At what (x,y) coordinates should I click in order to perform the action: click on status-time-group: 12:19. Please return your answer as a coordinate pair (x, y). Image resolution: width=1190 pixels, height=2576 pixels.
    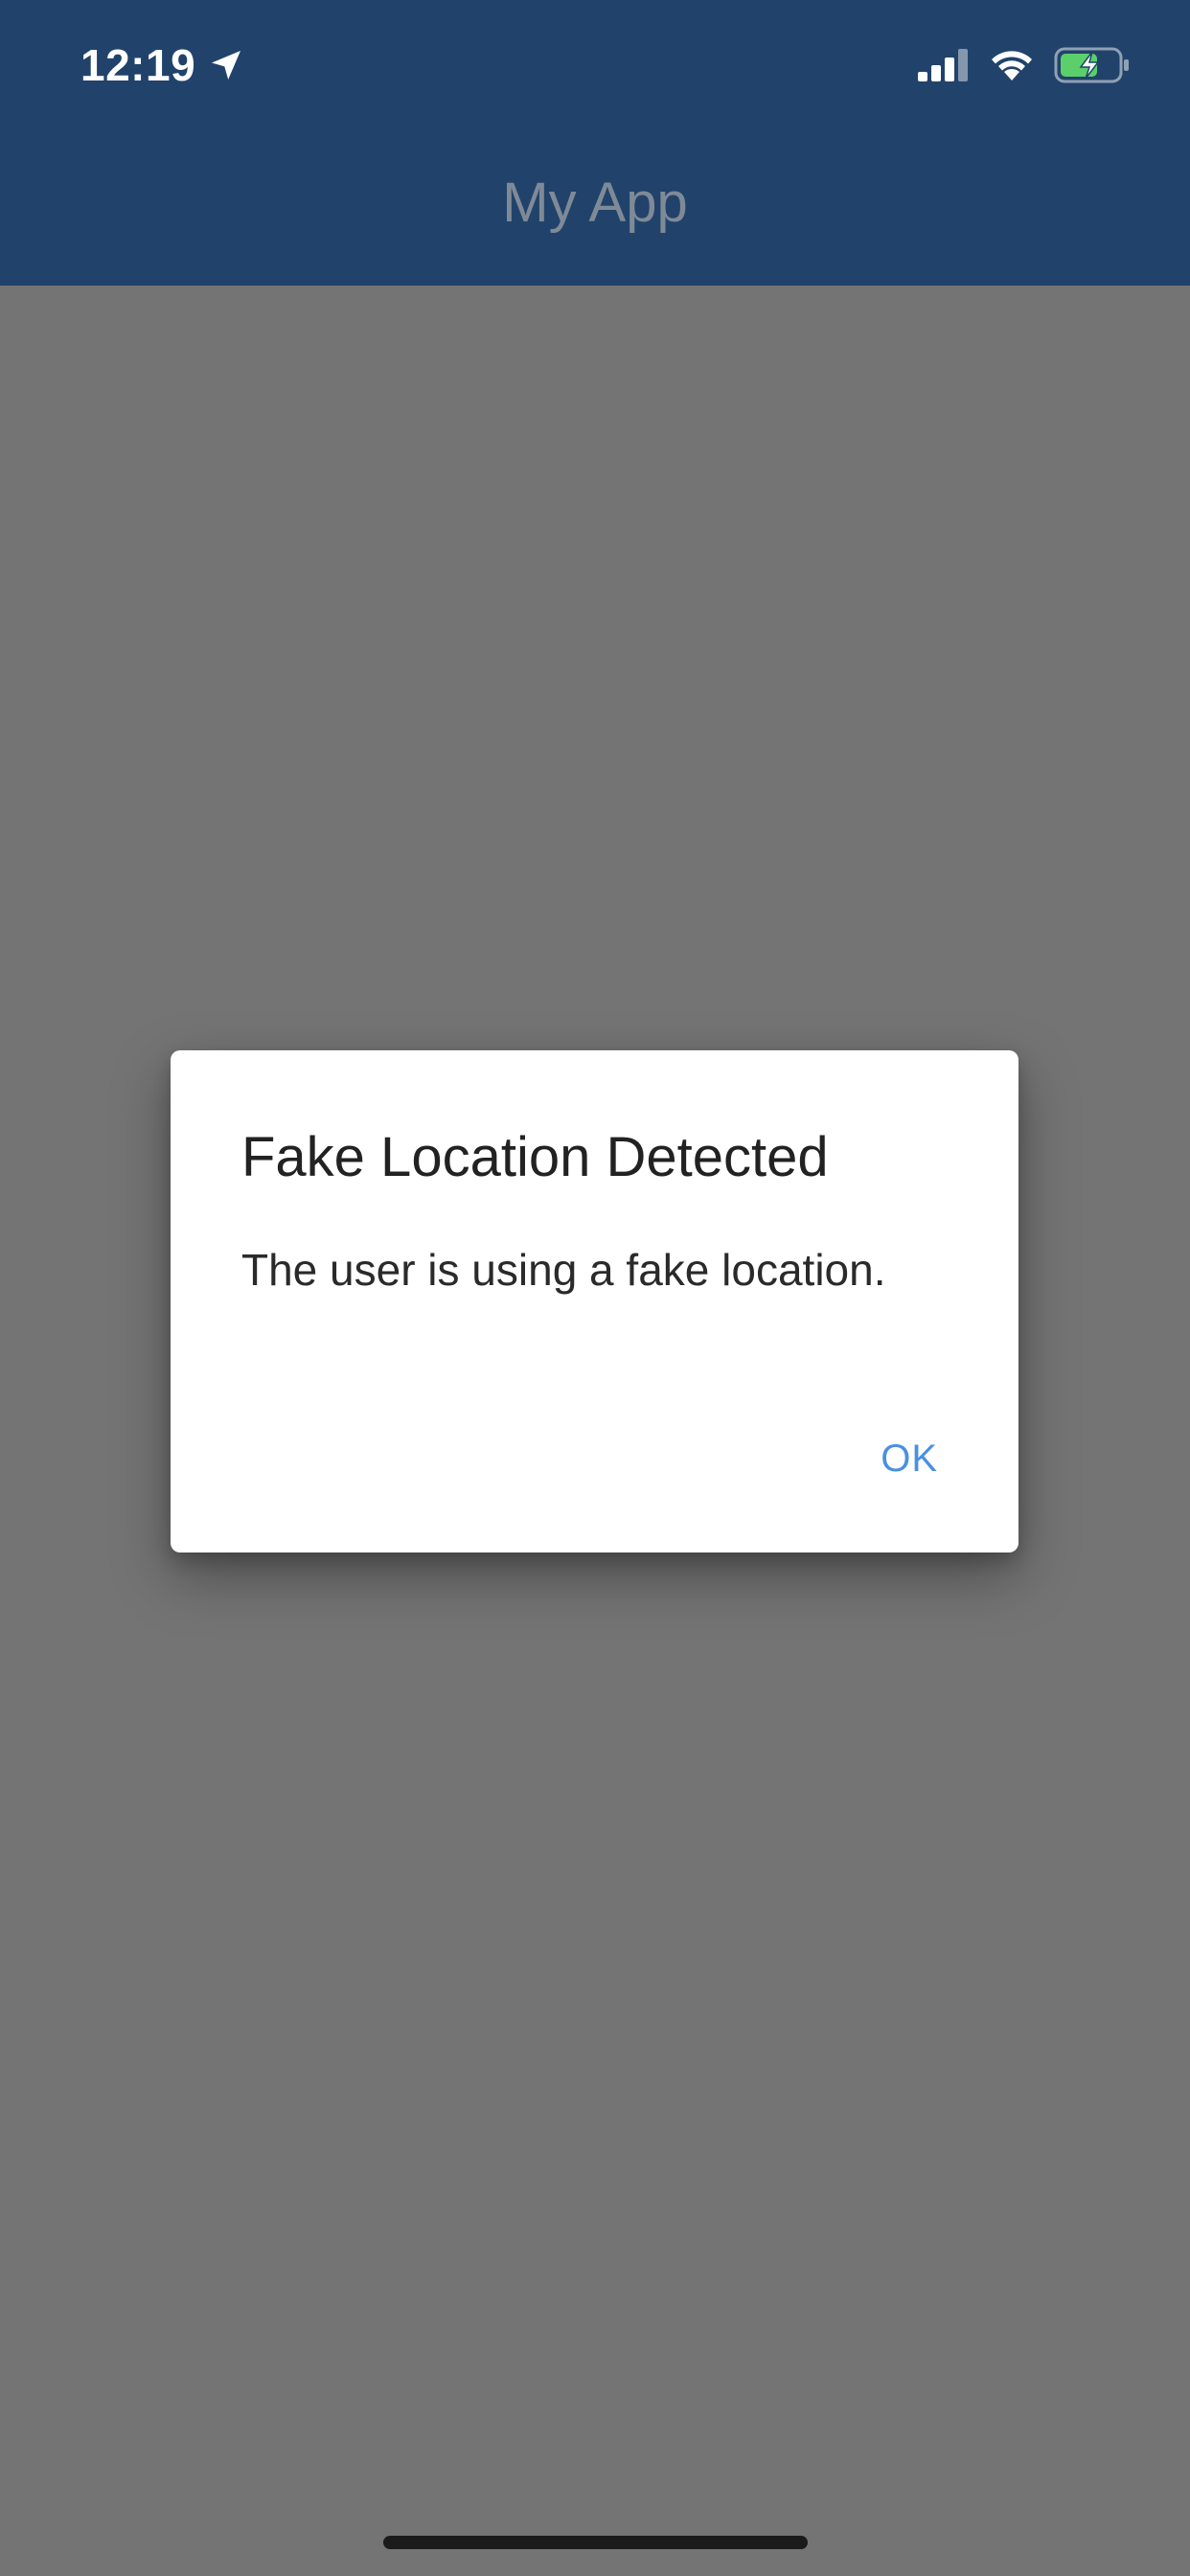
    Looking at the image, I should click on (163, 65).